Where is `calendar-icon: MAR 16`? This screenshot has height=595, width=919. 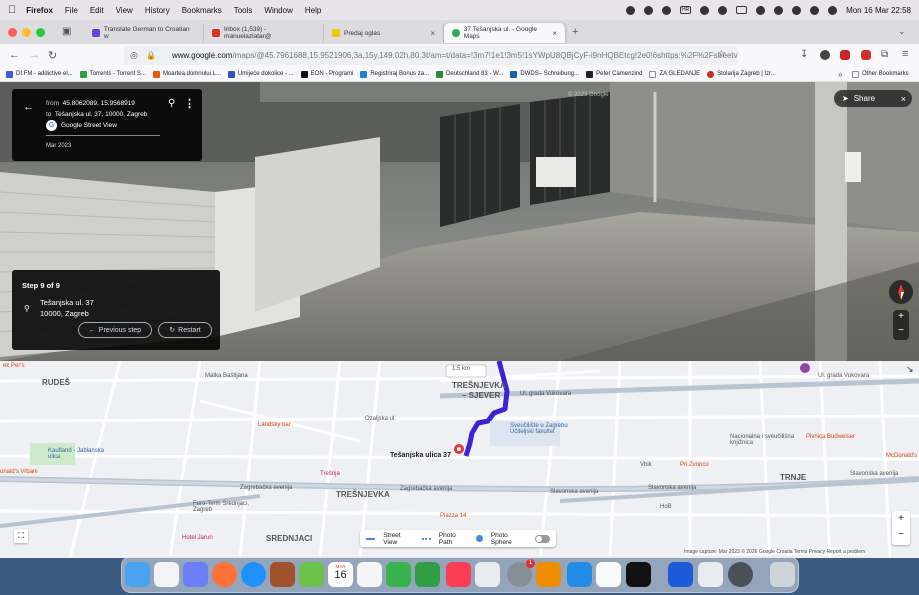 calendar-icon: MAR 16 is located at coordinates (340, 574).